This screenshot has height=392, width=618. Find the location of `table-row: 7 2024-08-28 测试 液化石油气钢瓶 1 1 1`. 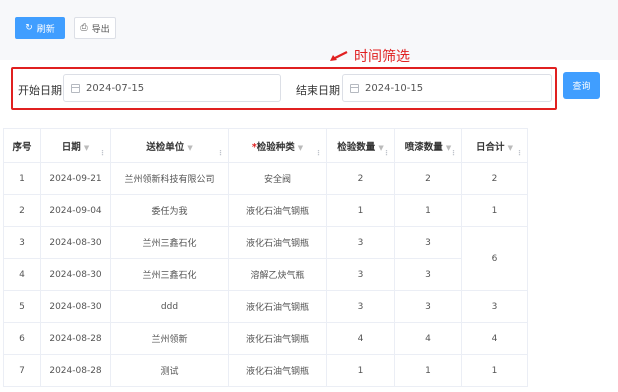

table-row: 7 2024-08-28 测试 液化石油气钢瓶 1 1 1 is located at coordinates (265, 370).